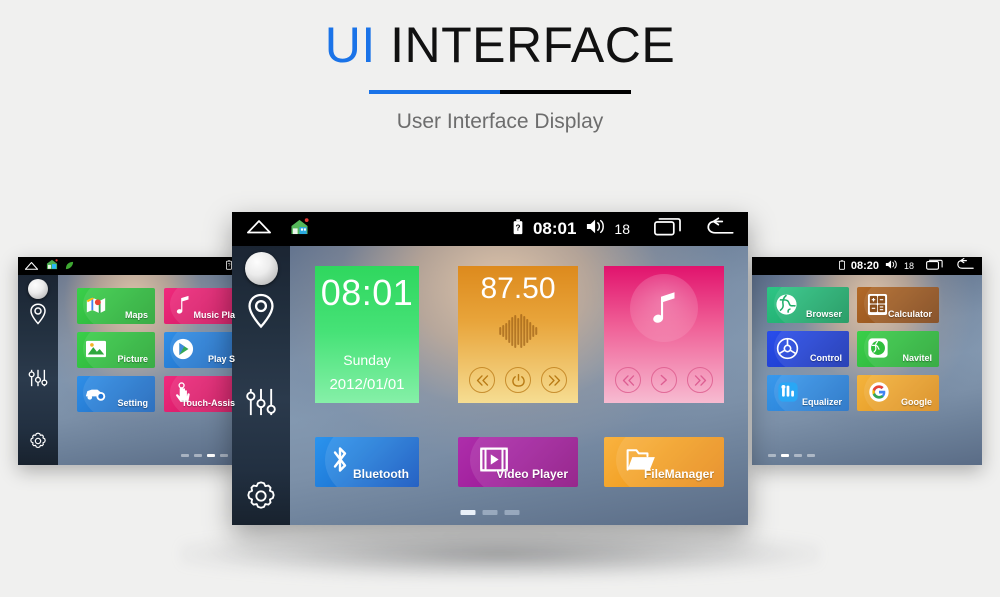 The image size is (1000, 597). What do you see at coordinates (791, 455) in the screenshot?
I see `right-device-page-dots` at bounding box center [791, 455].